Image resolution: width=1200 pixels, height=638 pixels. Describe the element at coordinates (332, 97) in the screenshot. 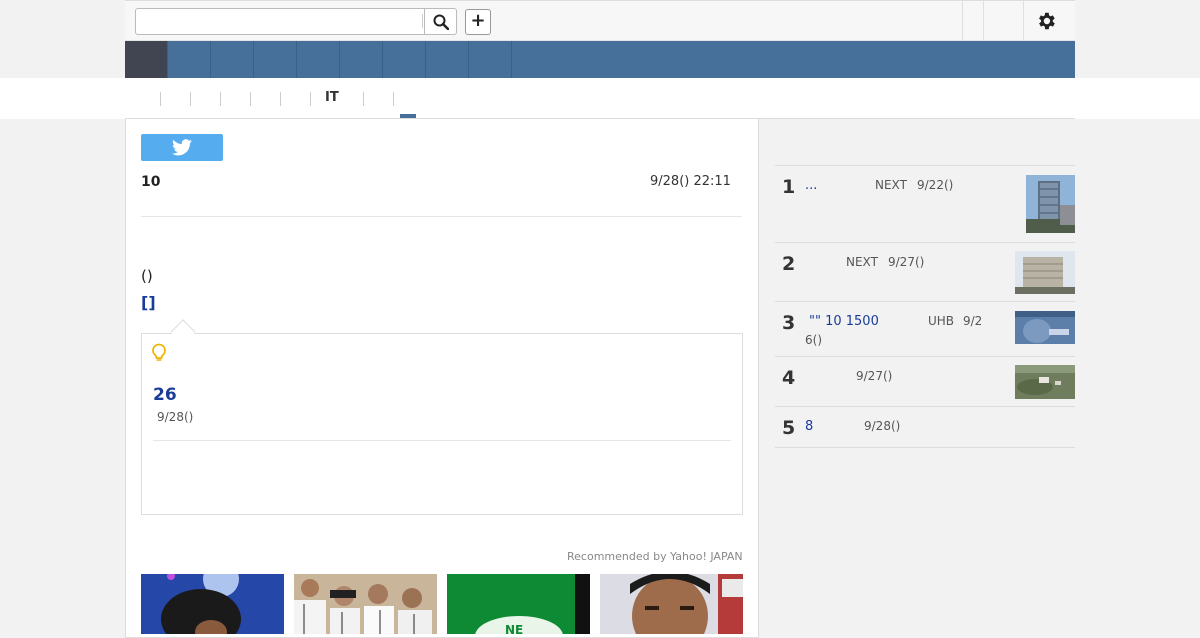

I see `subnav-tab-it: IT` at that location.